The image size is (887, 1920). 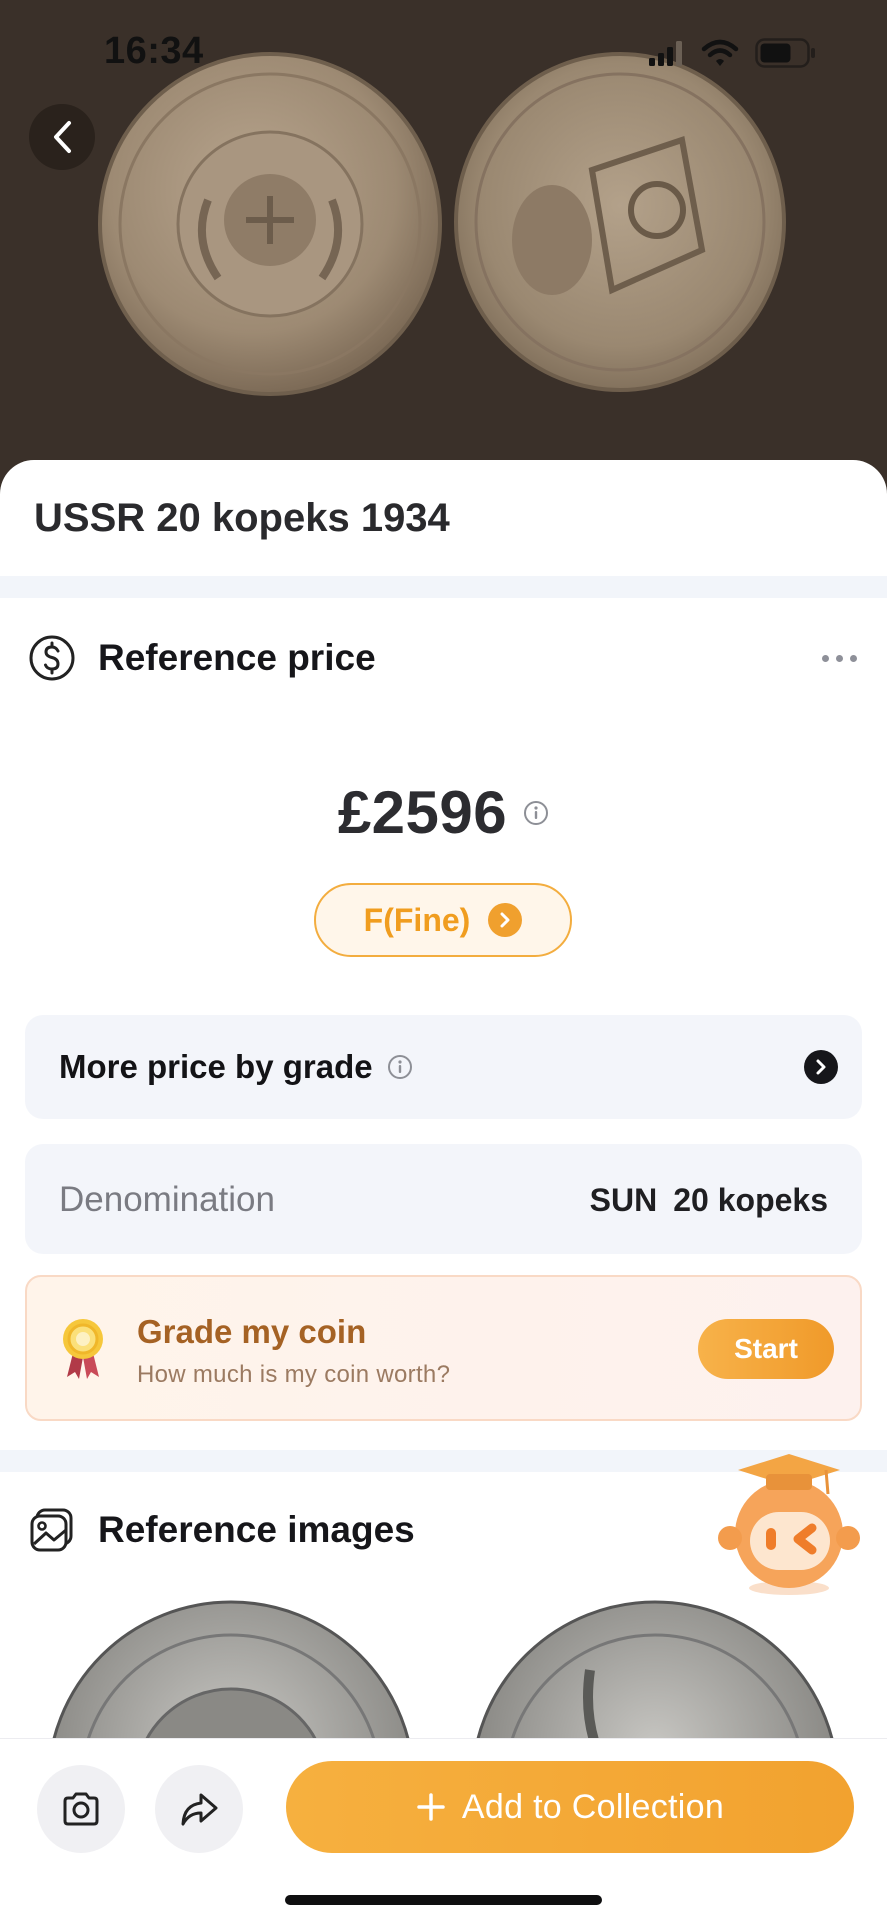 I want to click on reference-price-header: Reference price, so click(x=202, y=658).